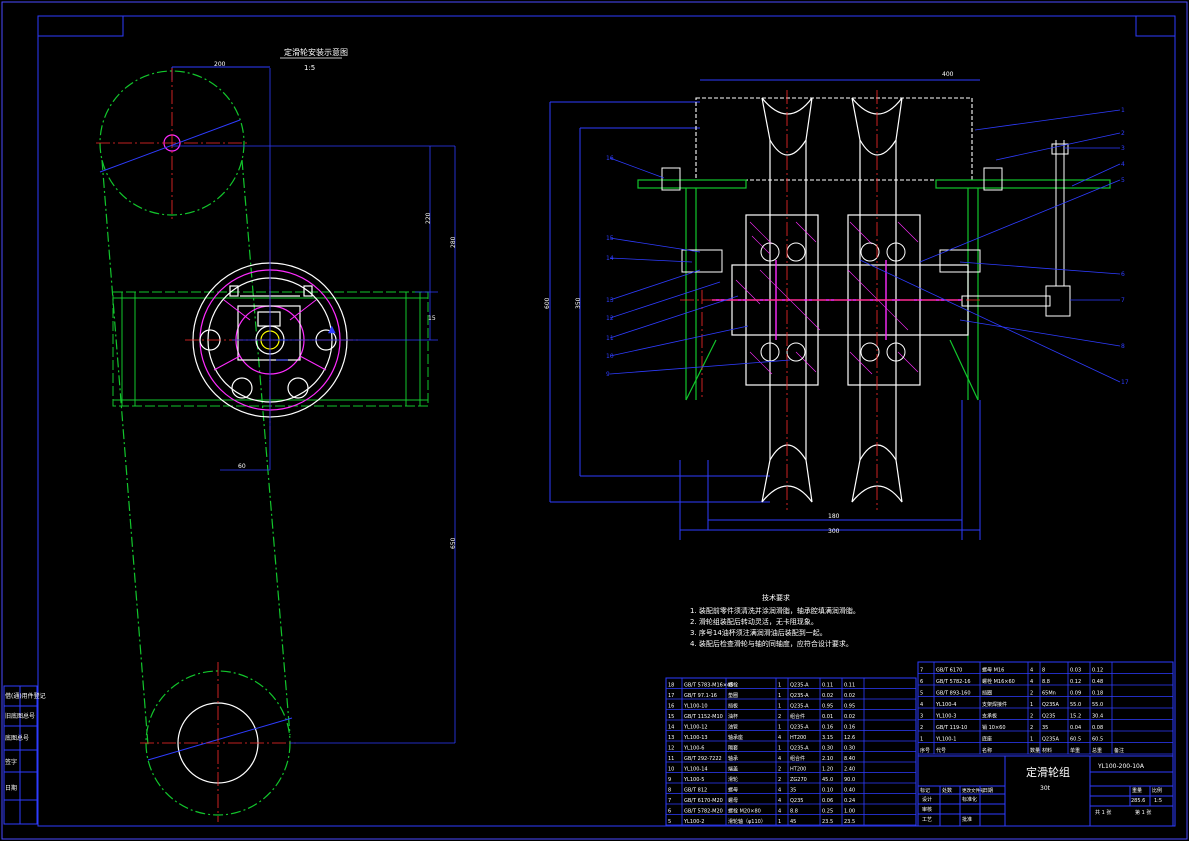 The width and height of the screenshot is (1189, 841). I want to click on bom-left-cell-total: 8.40, so click(849, 759).